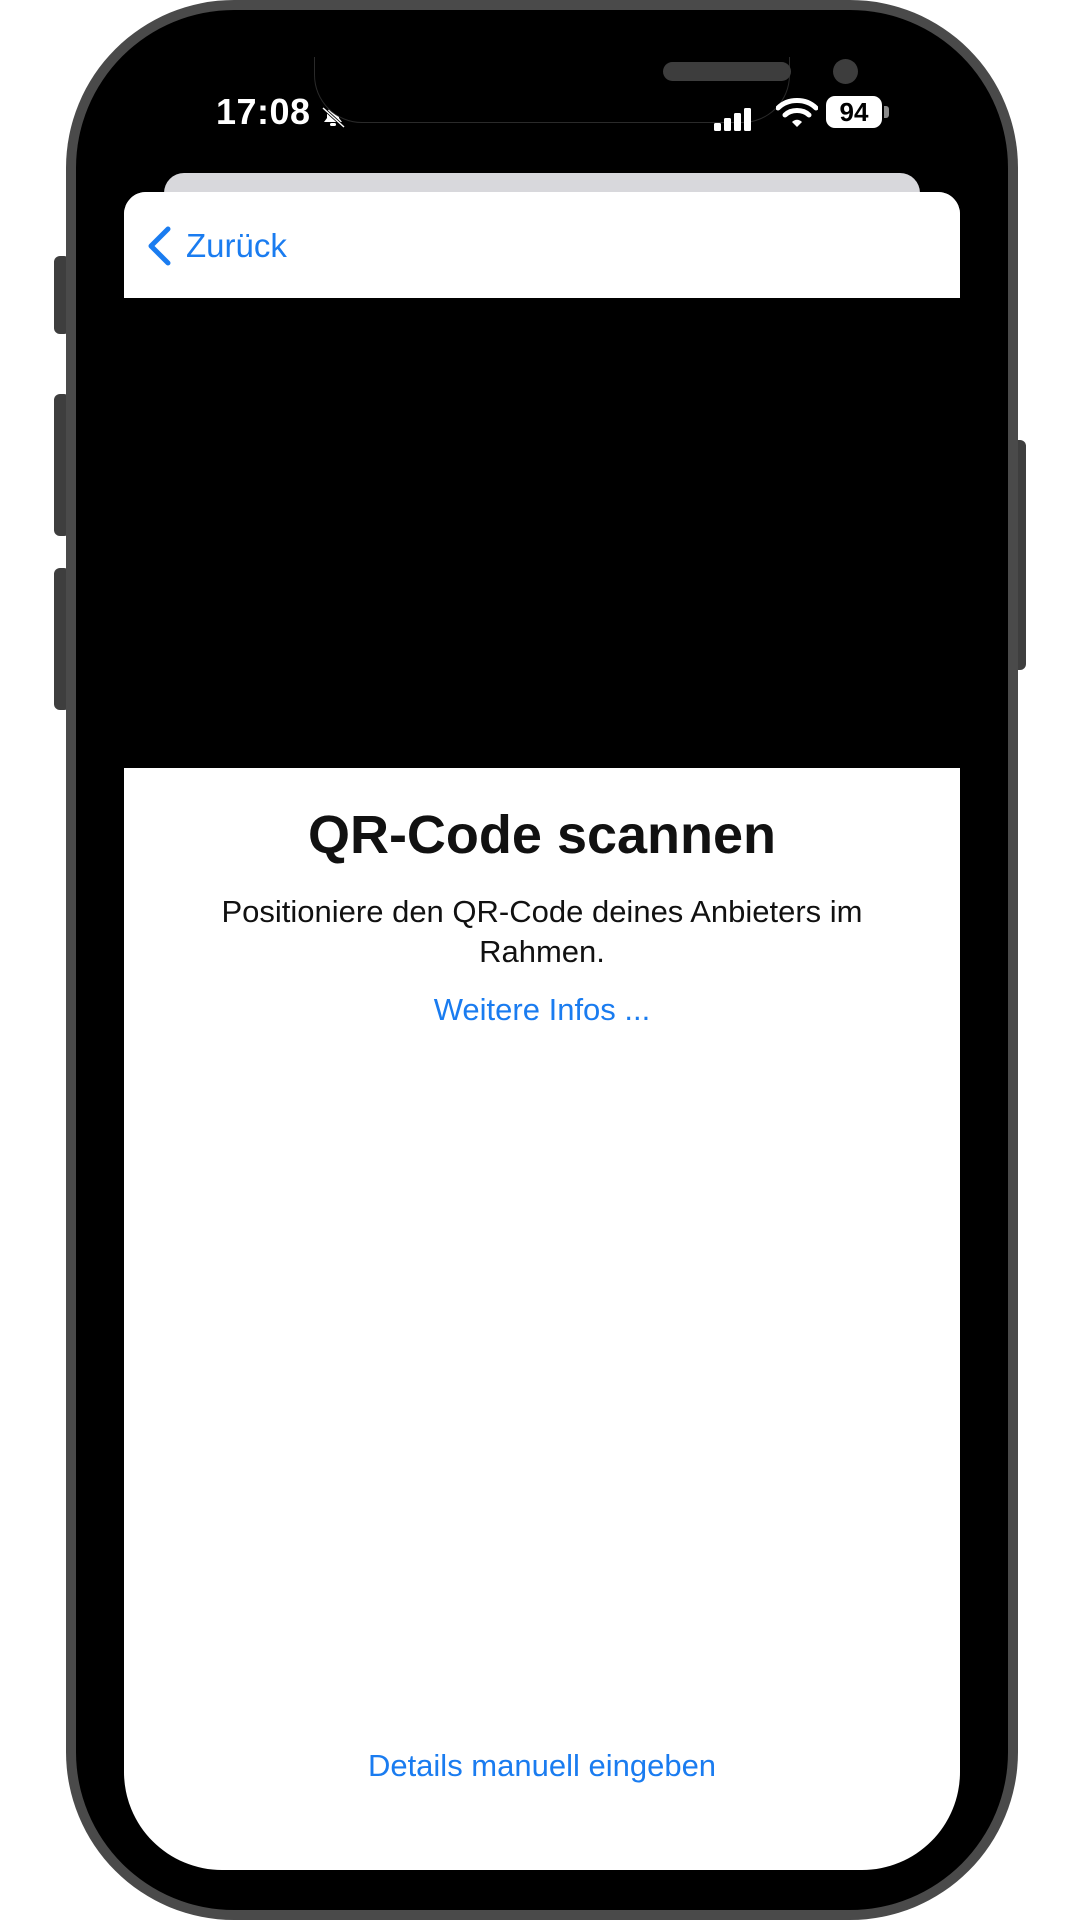 The width and height of the screenshot is (1080, 1920). What do you see at coordinates (542, 835) in the screenshot?
I see `page-title: QR-Code scannen` at bounding box center [542, 835].